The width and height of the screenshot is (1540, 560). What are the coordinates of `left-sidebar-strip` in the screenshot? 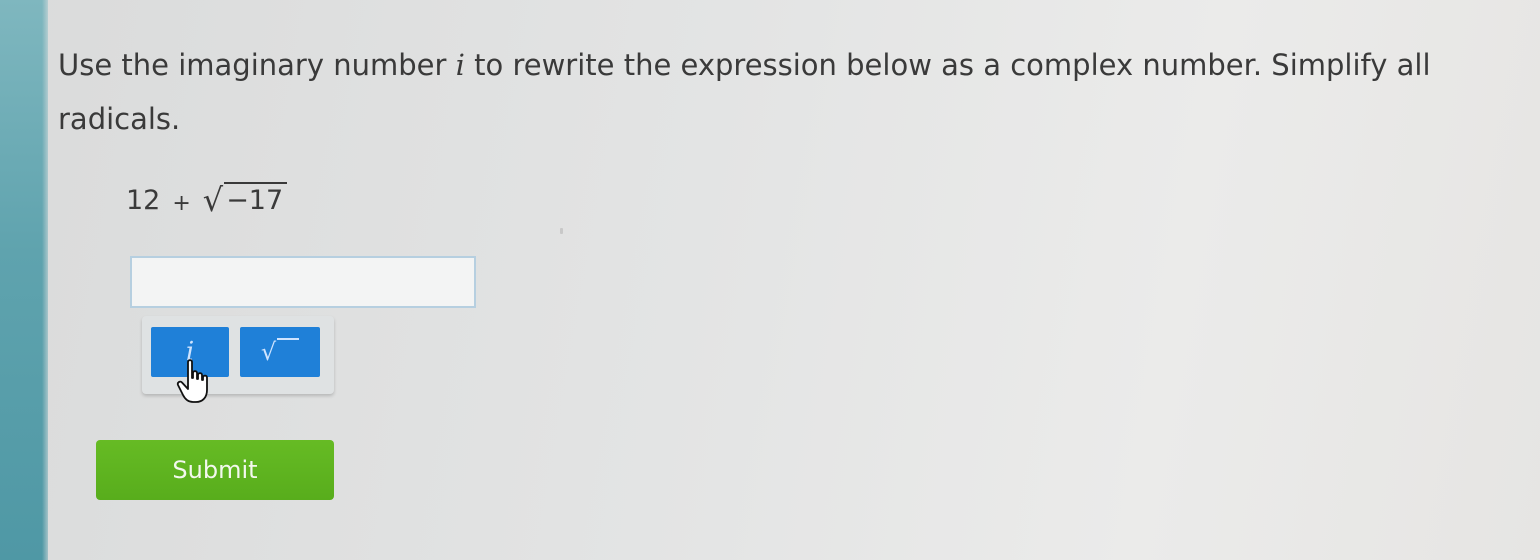 It's located at (24, 280).